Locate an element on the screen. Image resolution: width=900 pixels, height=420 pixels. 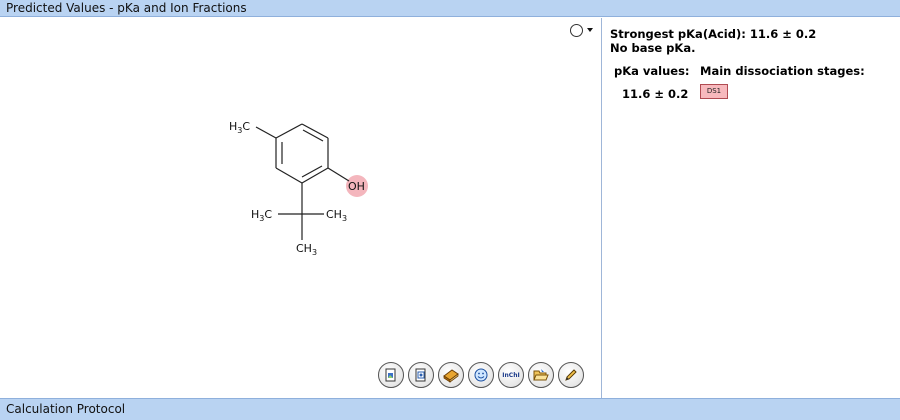
smiley-button is located at coordinates (481, 375).